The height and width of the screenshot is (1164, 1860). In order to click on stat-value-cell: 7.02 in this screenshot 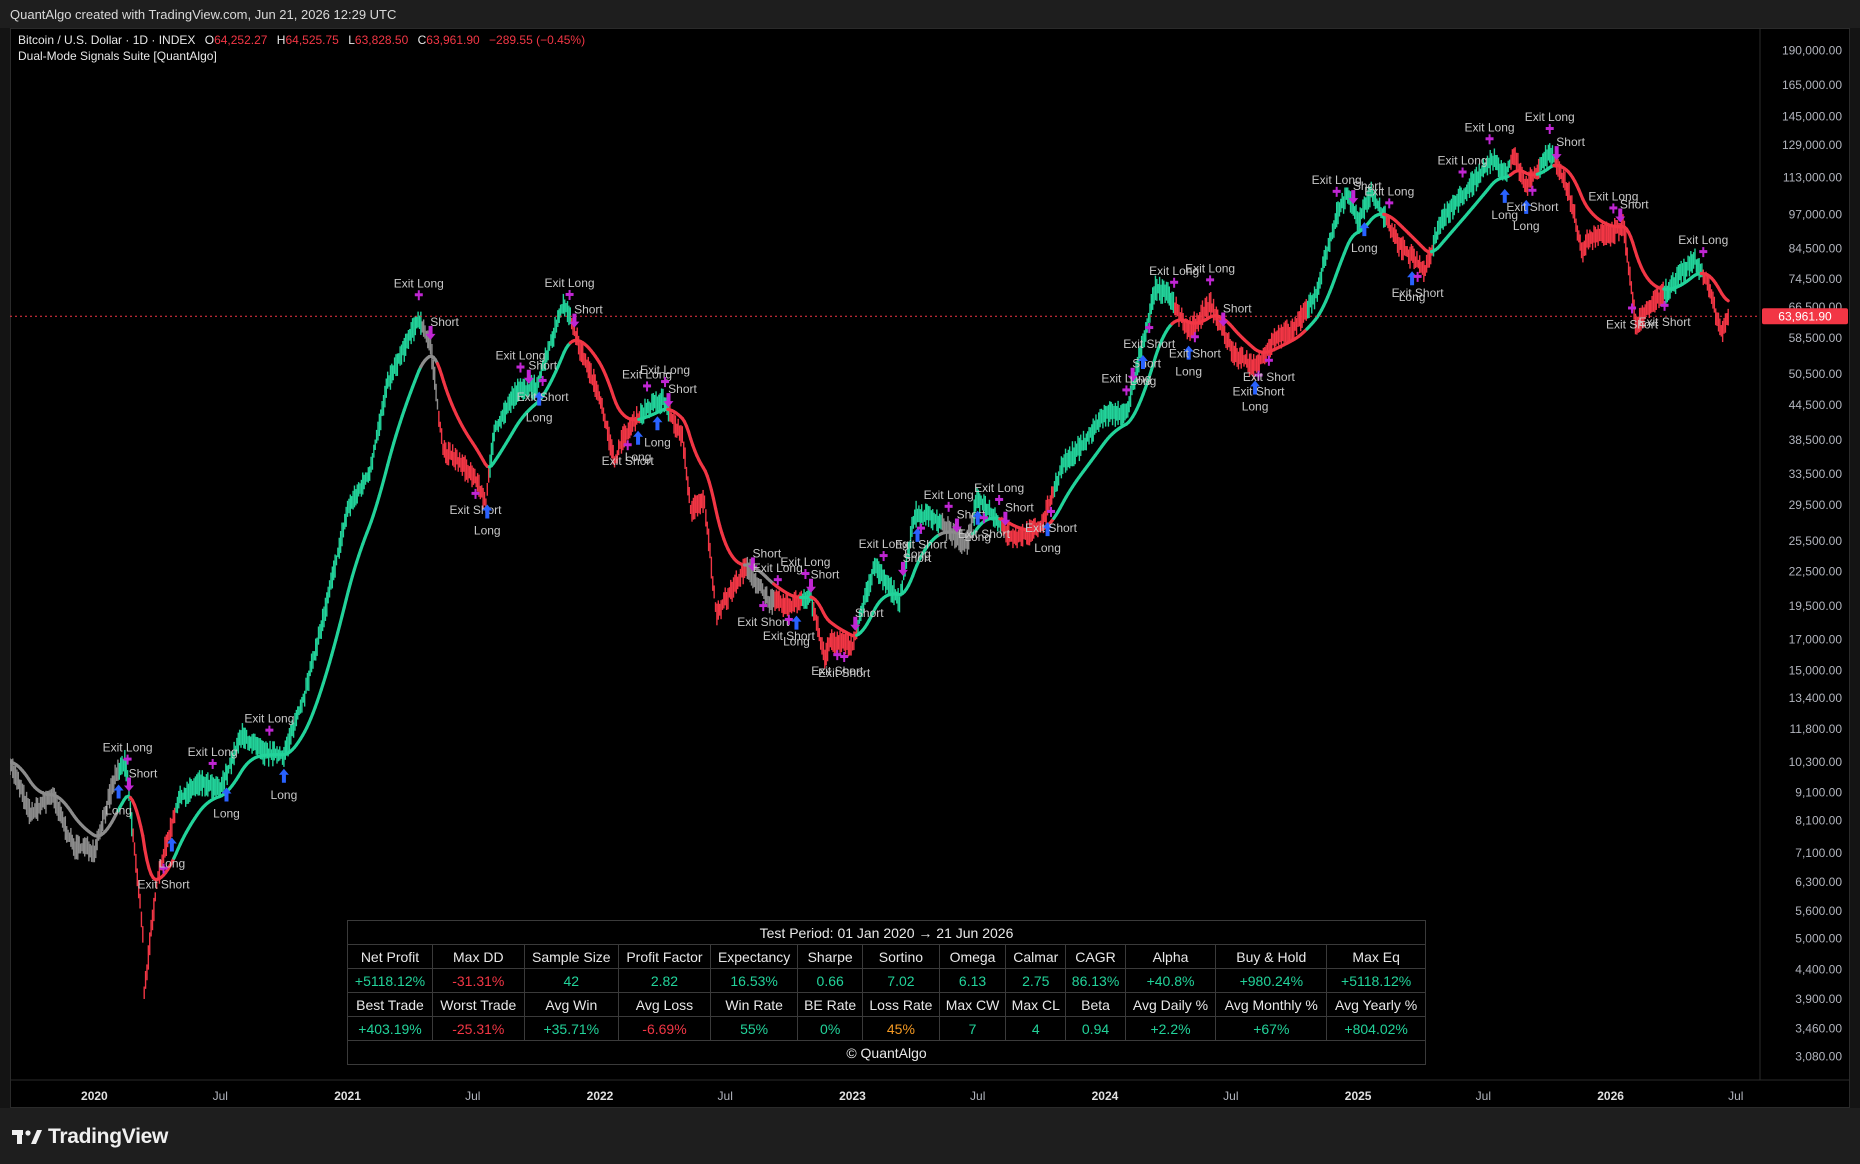, I will do `click(900, 980)`.